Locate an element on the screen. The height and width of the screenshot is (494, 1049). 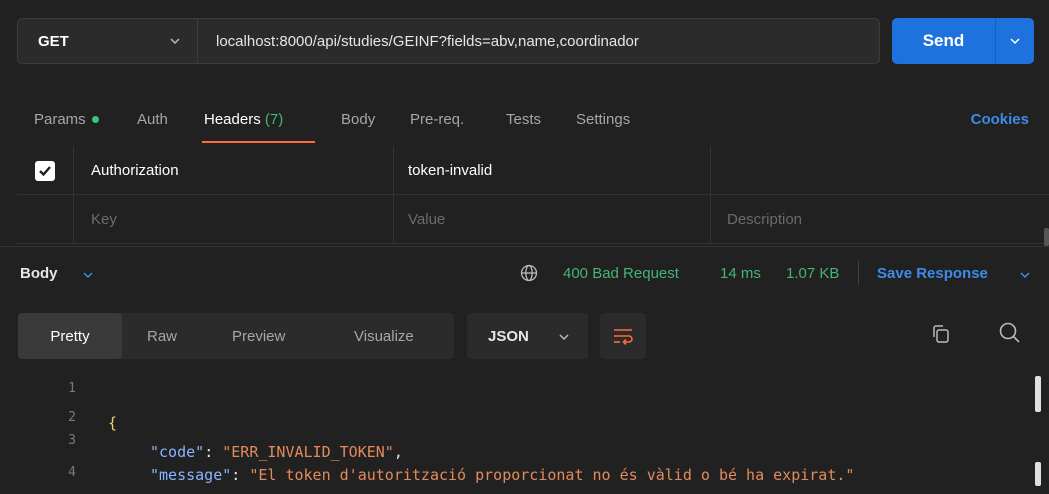
tab-headers-count: (7) is located at coordinates (274, 119).